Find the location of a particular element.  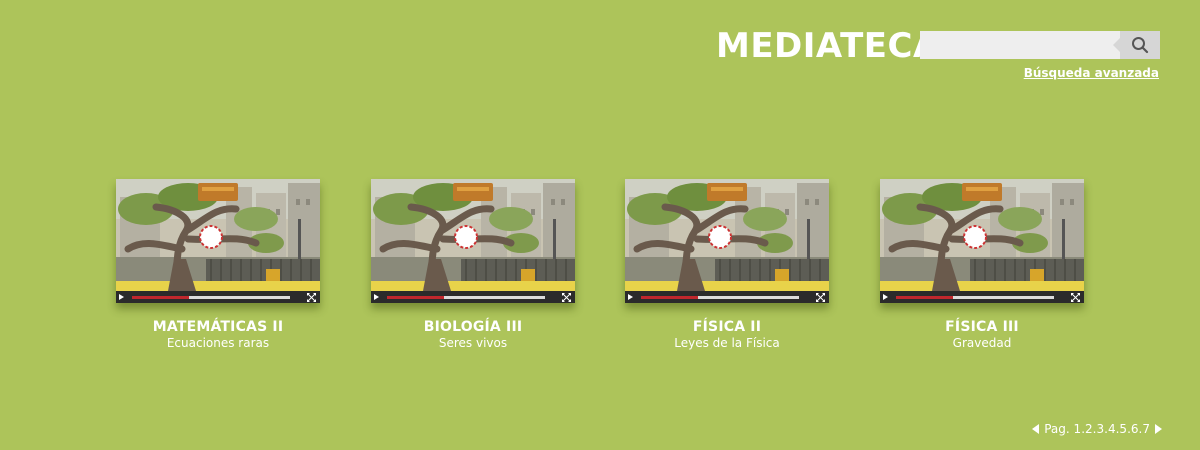

video-card: MATEMÁTICAS II Ecuaciones raras is located at coordinates (218, 264).